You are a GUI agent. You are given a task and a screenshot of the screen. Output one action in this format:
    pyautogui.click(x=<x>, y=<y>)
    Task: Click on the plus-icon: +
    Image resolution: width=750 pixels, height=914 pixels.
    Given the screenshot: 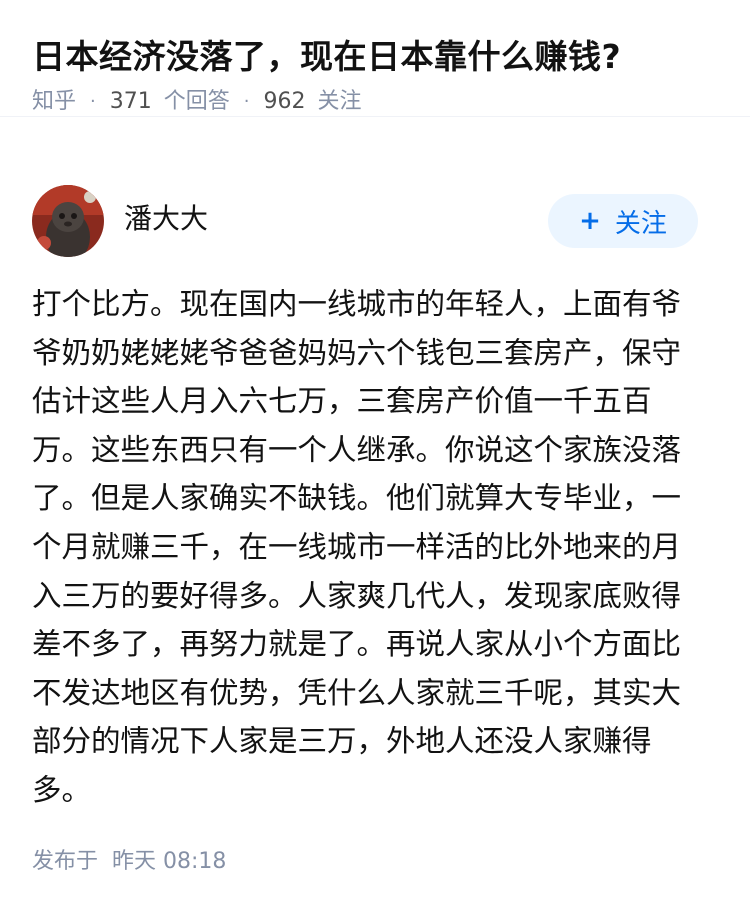 What is the action you would take?
    pyautogui.click(x=590, y=221)
    